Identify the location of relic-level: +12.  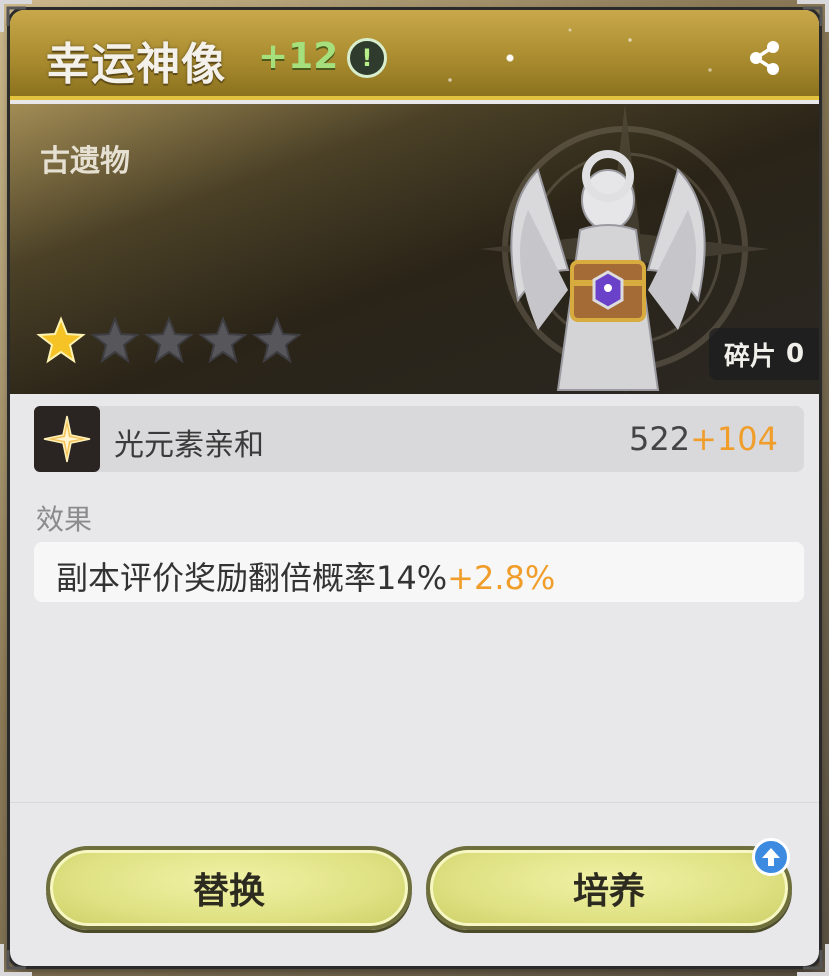
(298, 56).